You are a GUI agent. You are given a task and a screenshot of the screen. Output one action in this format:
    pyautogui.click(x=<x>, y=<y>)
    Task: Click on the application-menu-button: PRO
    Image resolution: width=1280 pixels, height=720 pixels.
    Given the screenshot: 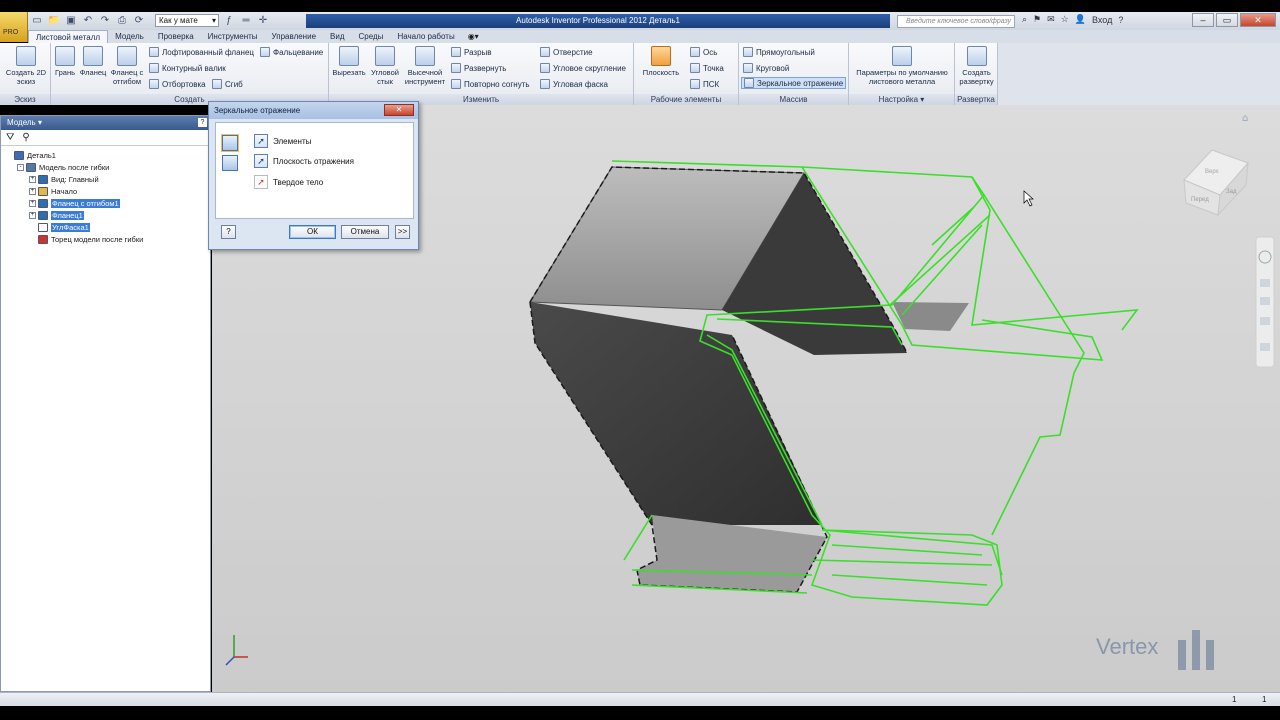 What is the action you would take?
    pyautogui.click(x=14, y=27)
    